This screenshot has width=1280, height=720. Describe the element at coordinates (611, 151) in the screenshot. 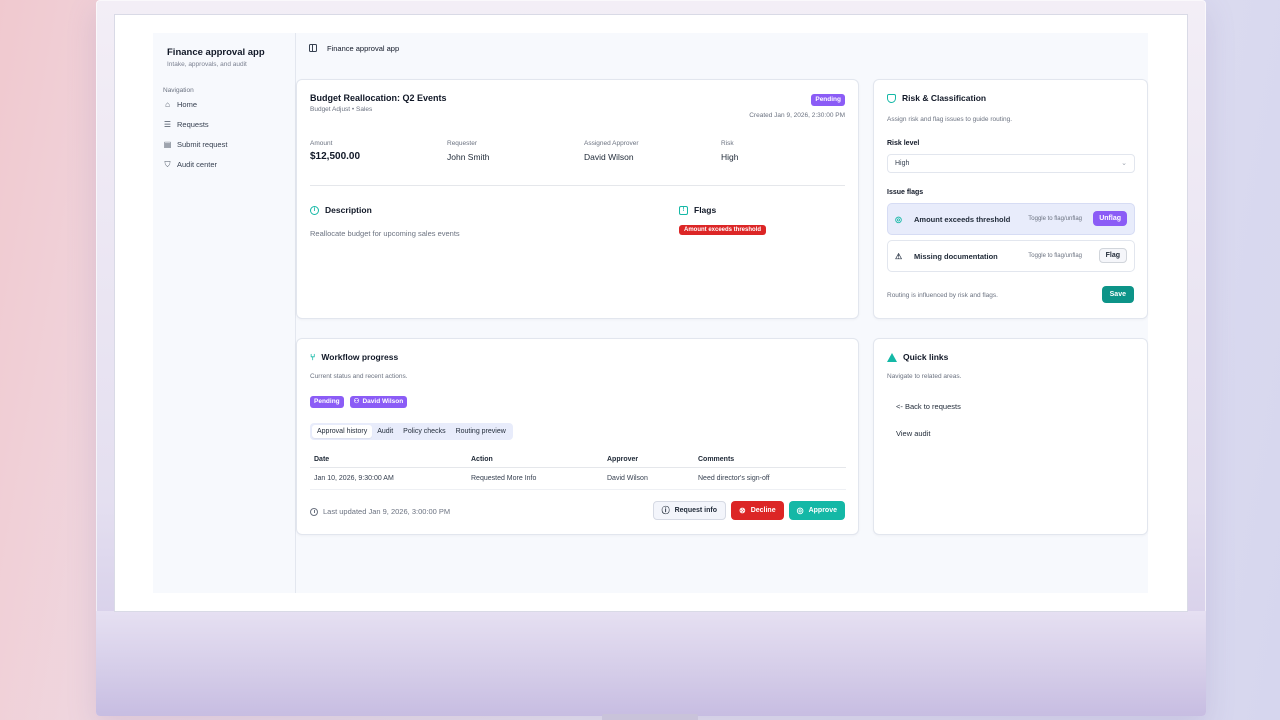

I see `approver-field: Assigned Approver David Wilson` at that location.